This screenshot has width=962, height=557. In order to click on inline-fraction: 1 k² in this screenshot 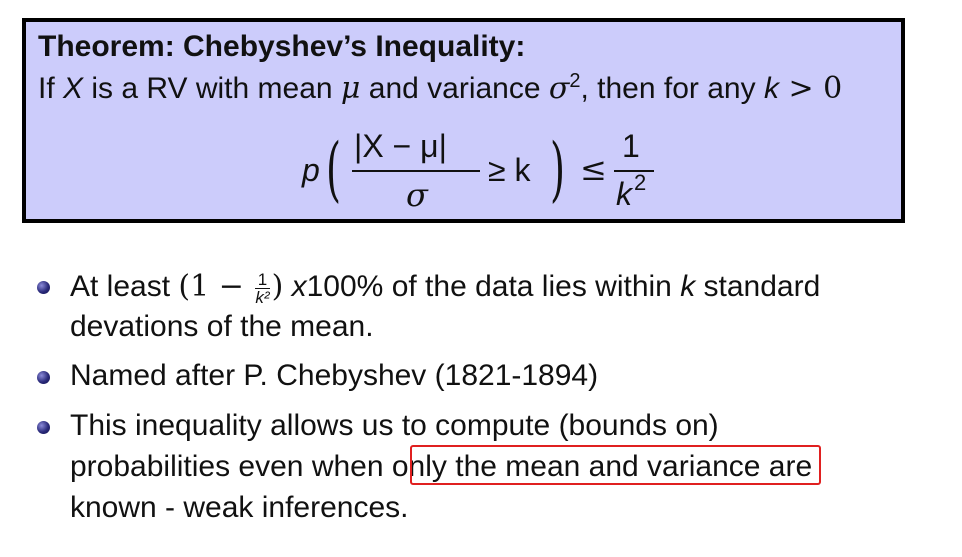, I will do `click(262, 289)`.